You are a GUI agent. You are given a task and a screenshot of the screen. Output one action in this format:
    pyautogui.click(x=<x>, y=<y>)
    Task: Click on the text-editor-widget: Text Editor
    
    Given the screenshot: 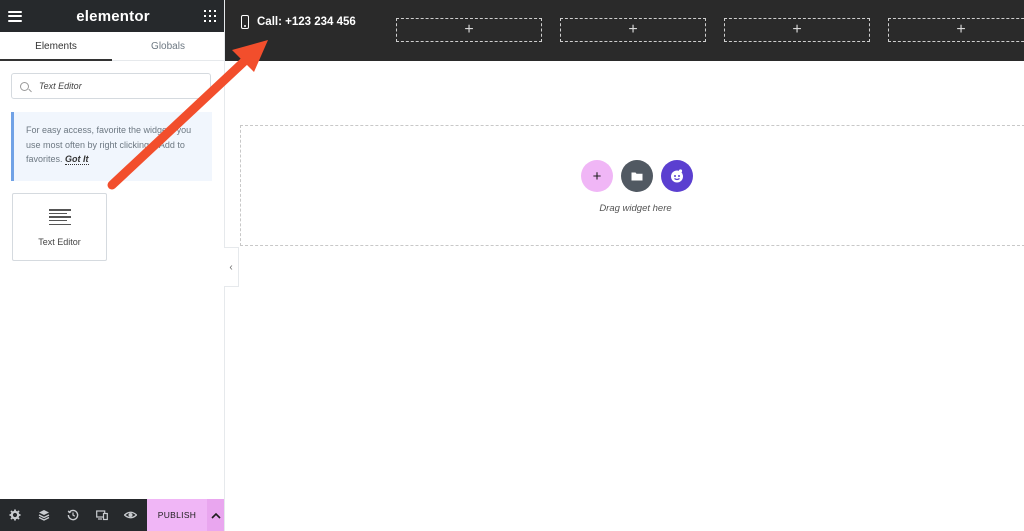 What is the action you would take?
    pyautogui.click(x=59, y=227)
    